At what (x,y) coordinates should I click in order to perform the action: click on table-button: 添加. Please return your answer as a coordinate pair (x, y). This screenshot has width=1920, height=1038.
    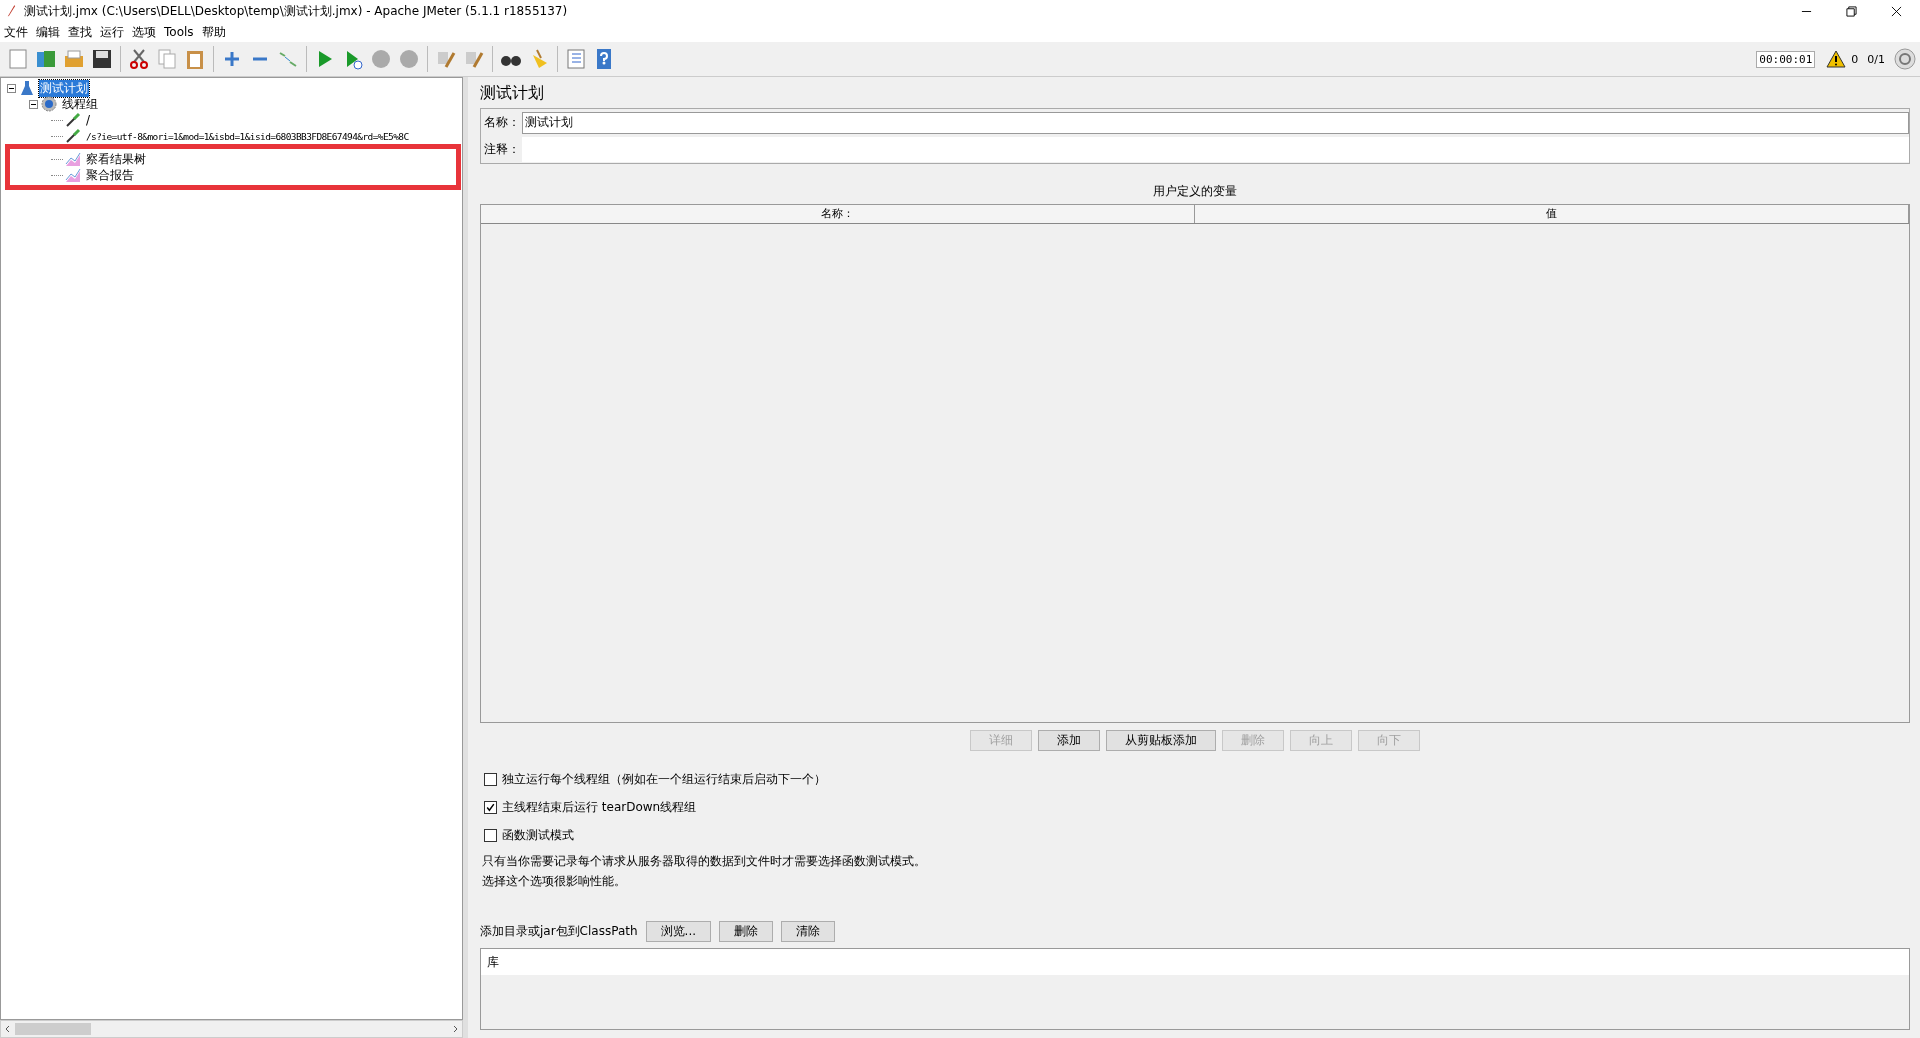
    Looking at the image, I should click on (1069, 740).